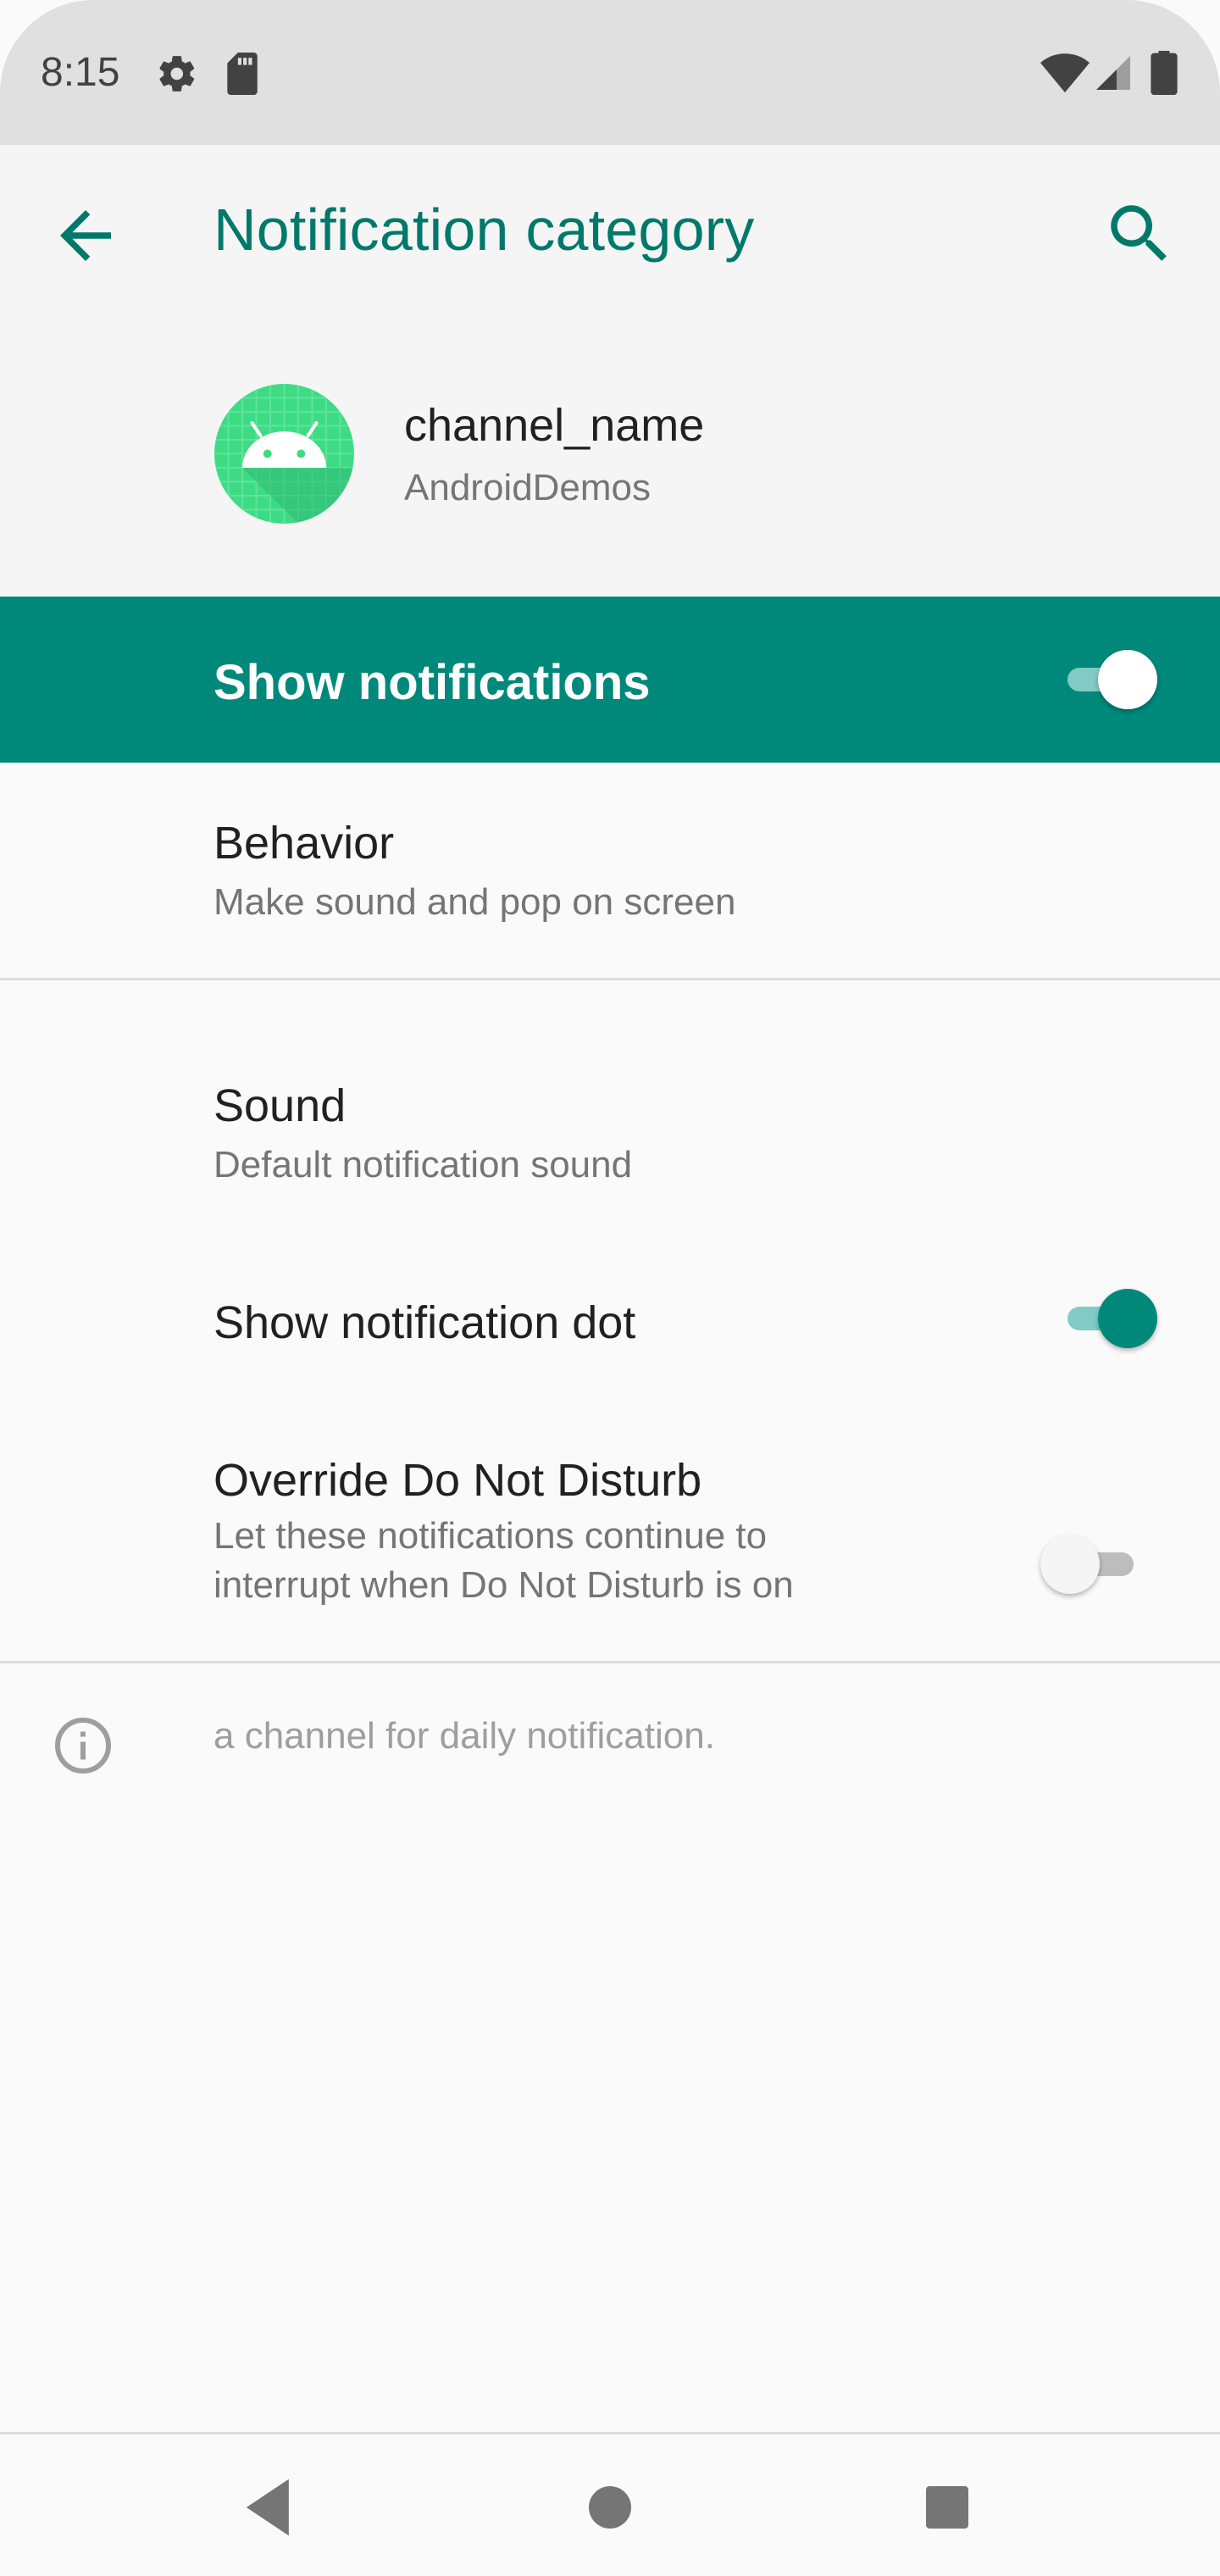 This screenshot has width=1220, height=2576. What do you see at coordinates (284, 454) in the screenshot?
I see `android-app-icon` at bounding box center [284, 454].